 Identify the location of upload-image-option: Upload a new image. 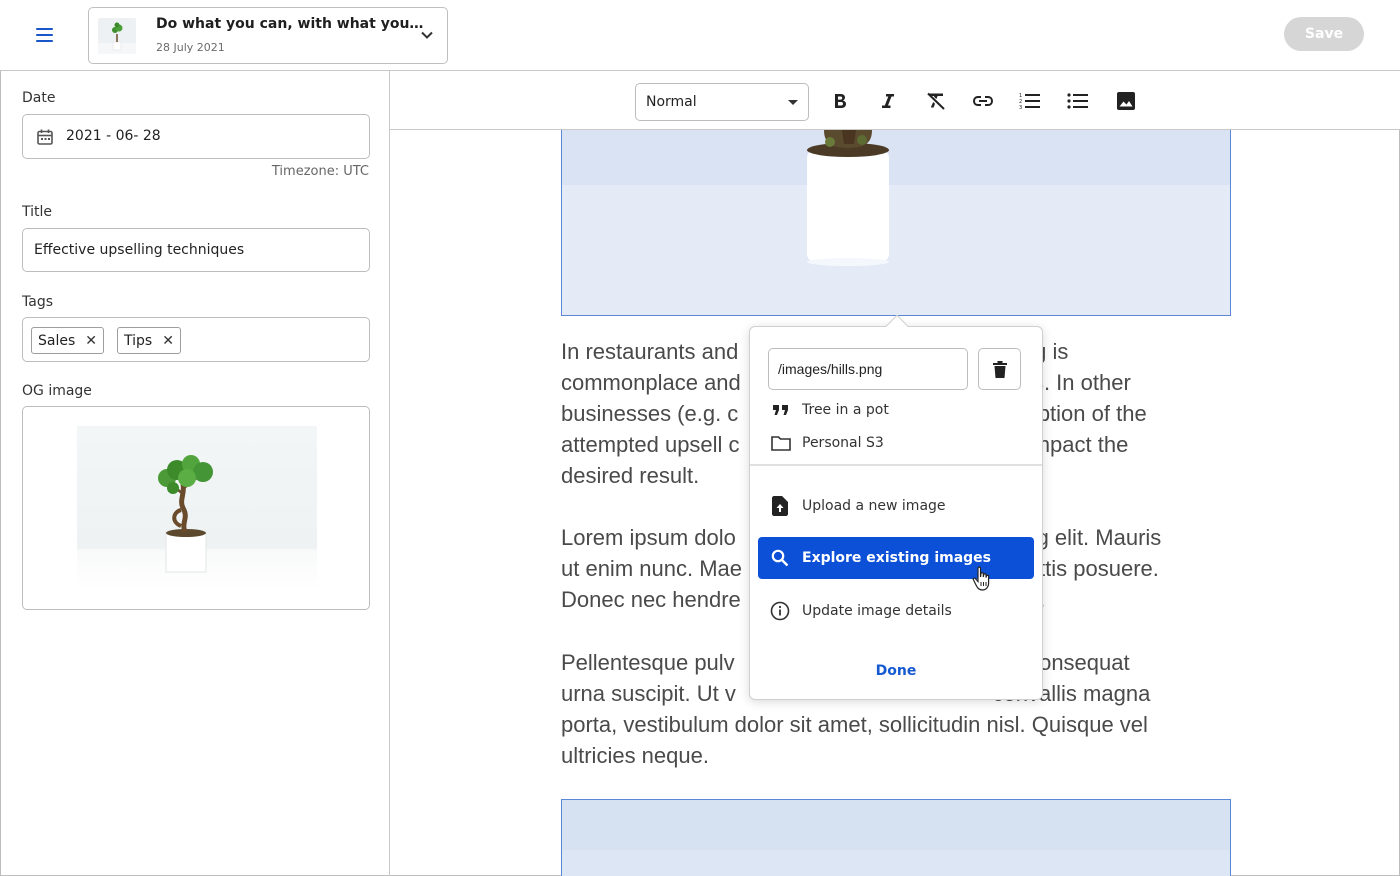
(896, 506).